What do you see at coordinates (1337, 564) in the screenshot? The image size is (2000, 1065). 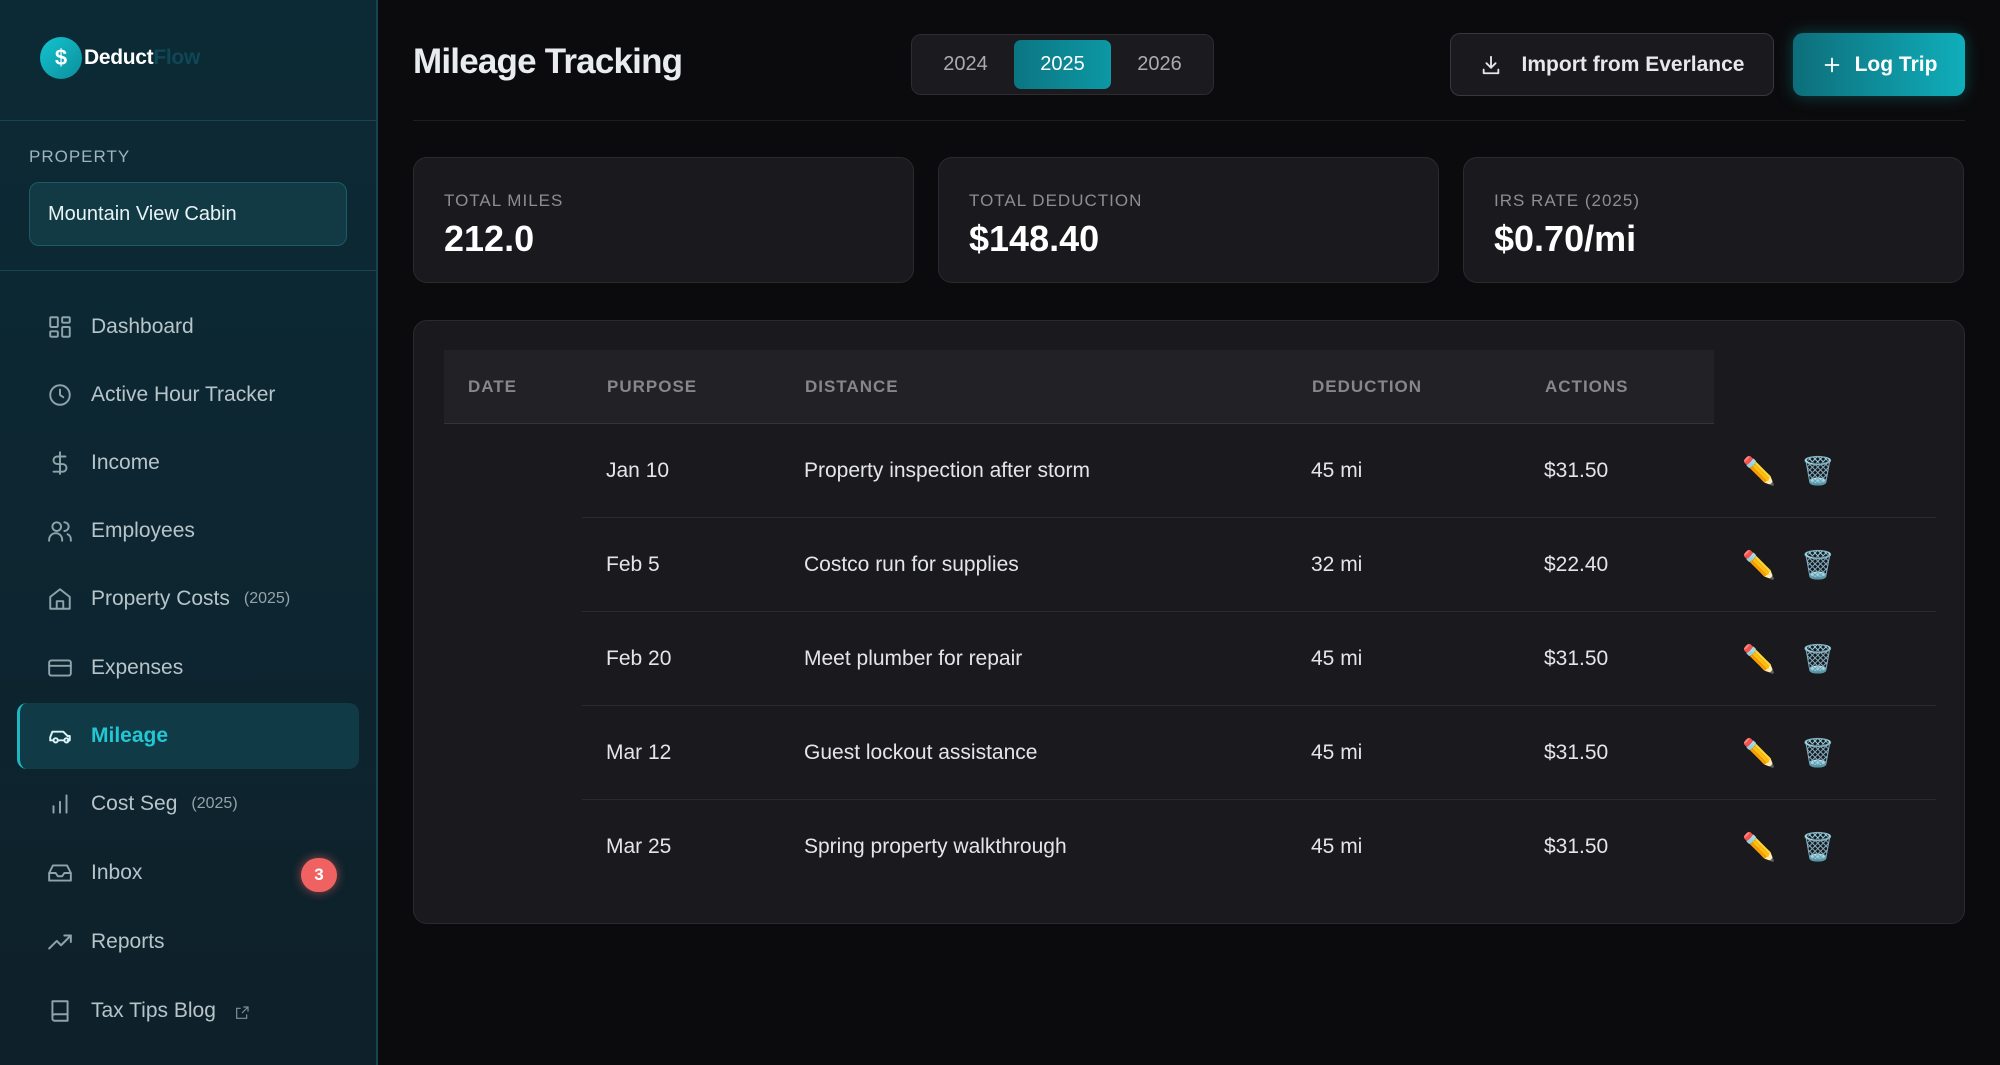 I see `cell-distance: 32 mi` at bounding box center [1337, 564].